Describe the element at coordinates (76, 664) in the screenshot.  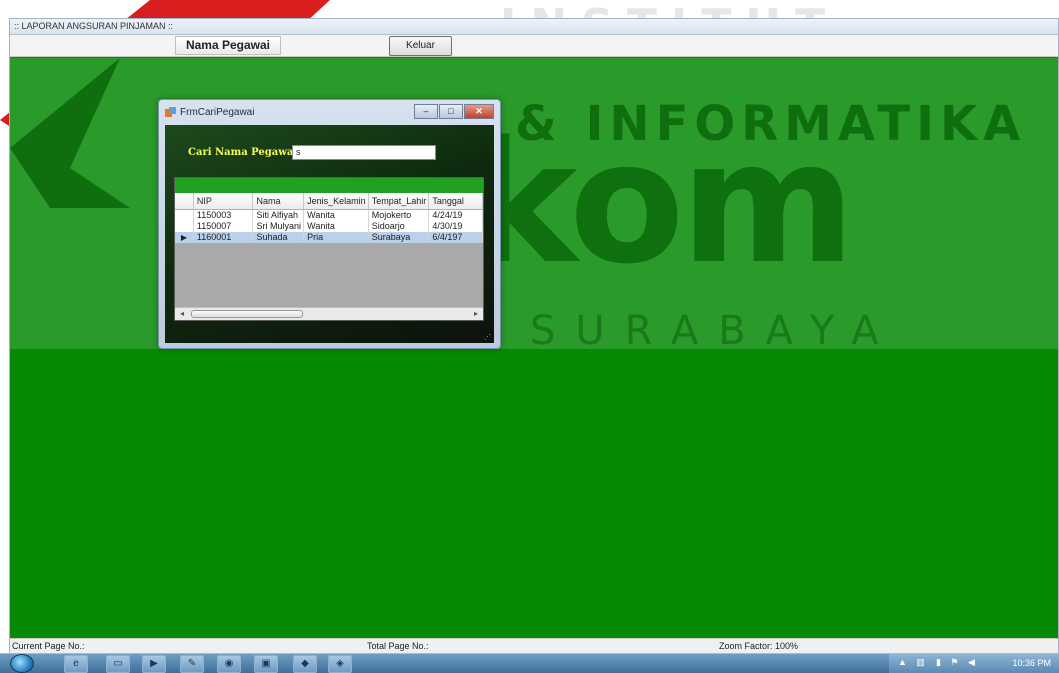
I see `ie-icon: e` at that location.